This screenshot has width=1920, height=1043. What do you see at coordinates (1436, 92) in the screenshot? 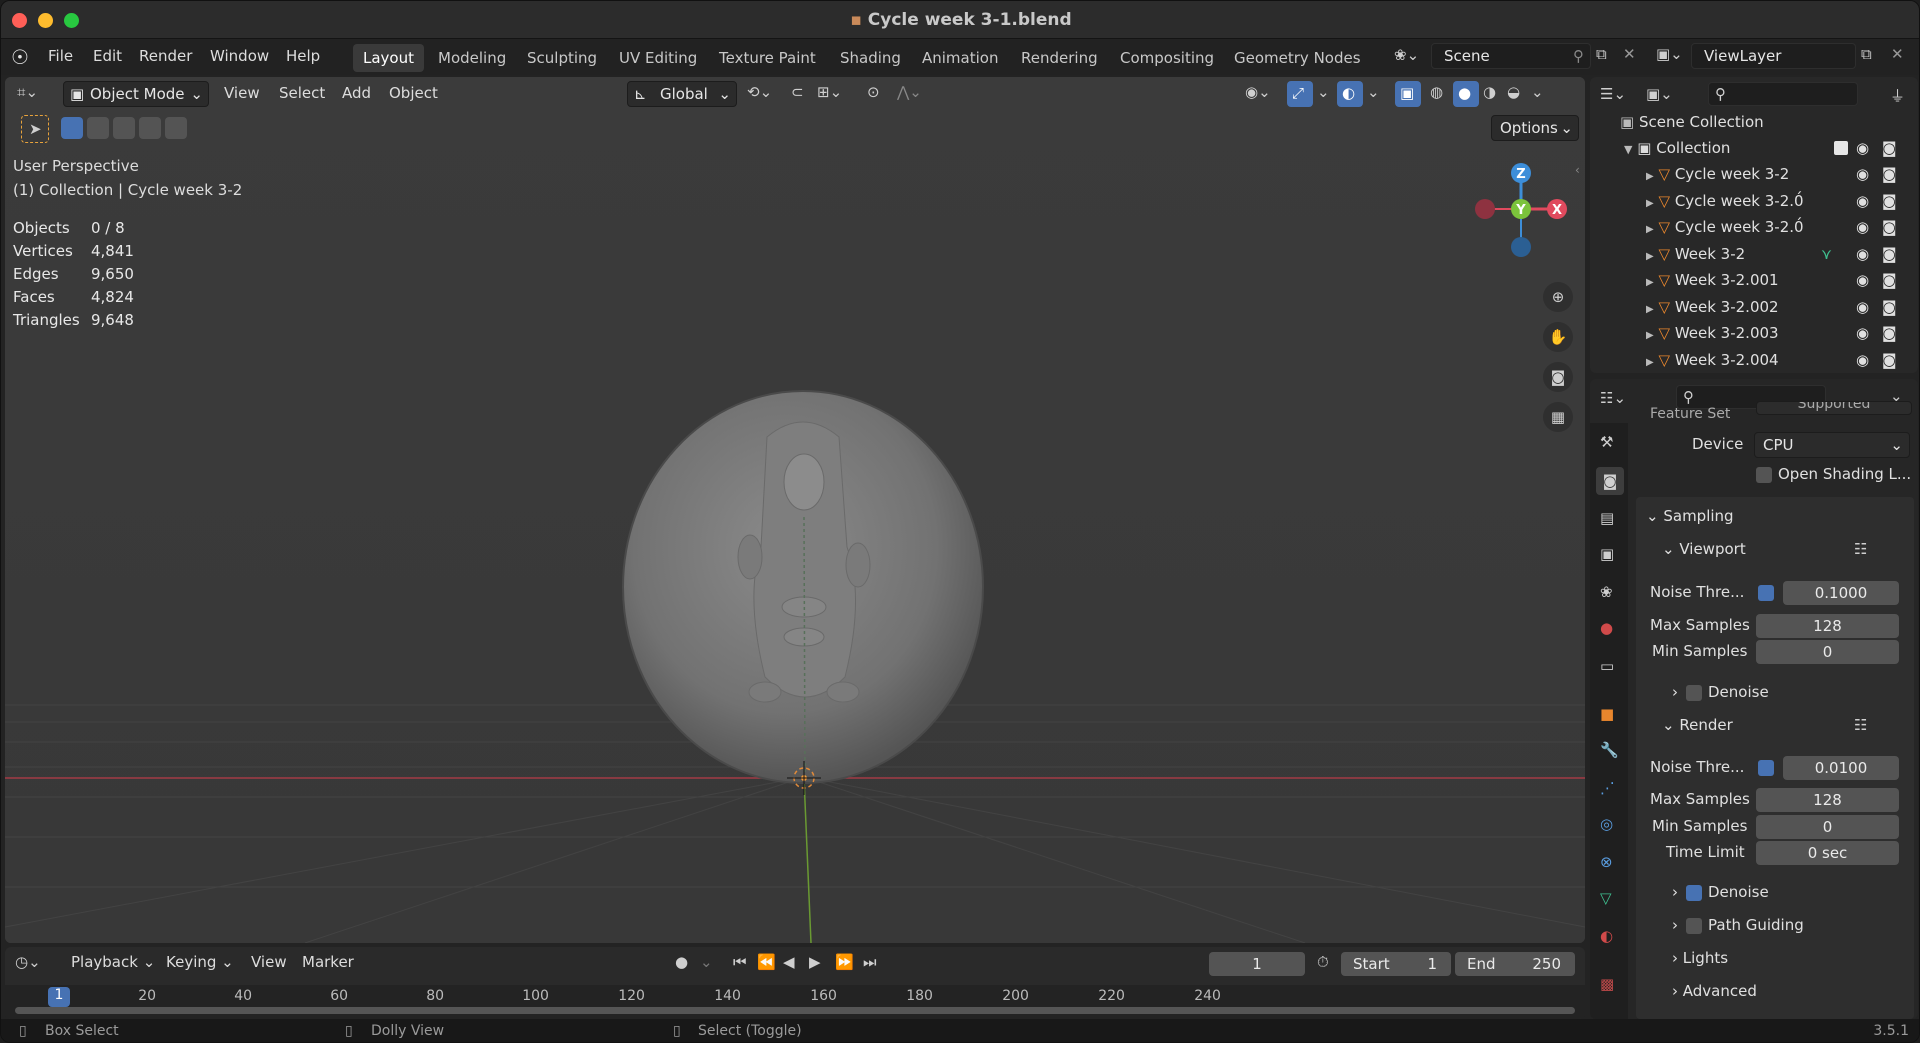
I see `wireframe-shading-icon: ◍` at bounding box center [1436, 92].